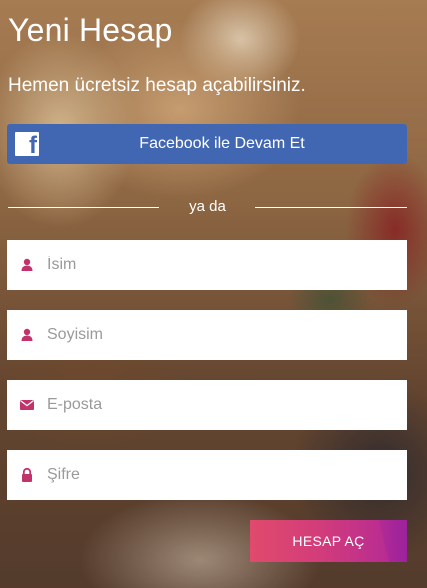 This screenshot has width=427, height=588. I want to click on email-field, so click(207, 405).